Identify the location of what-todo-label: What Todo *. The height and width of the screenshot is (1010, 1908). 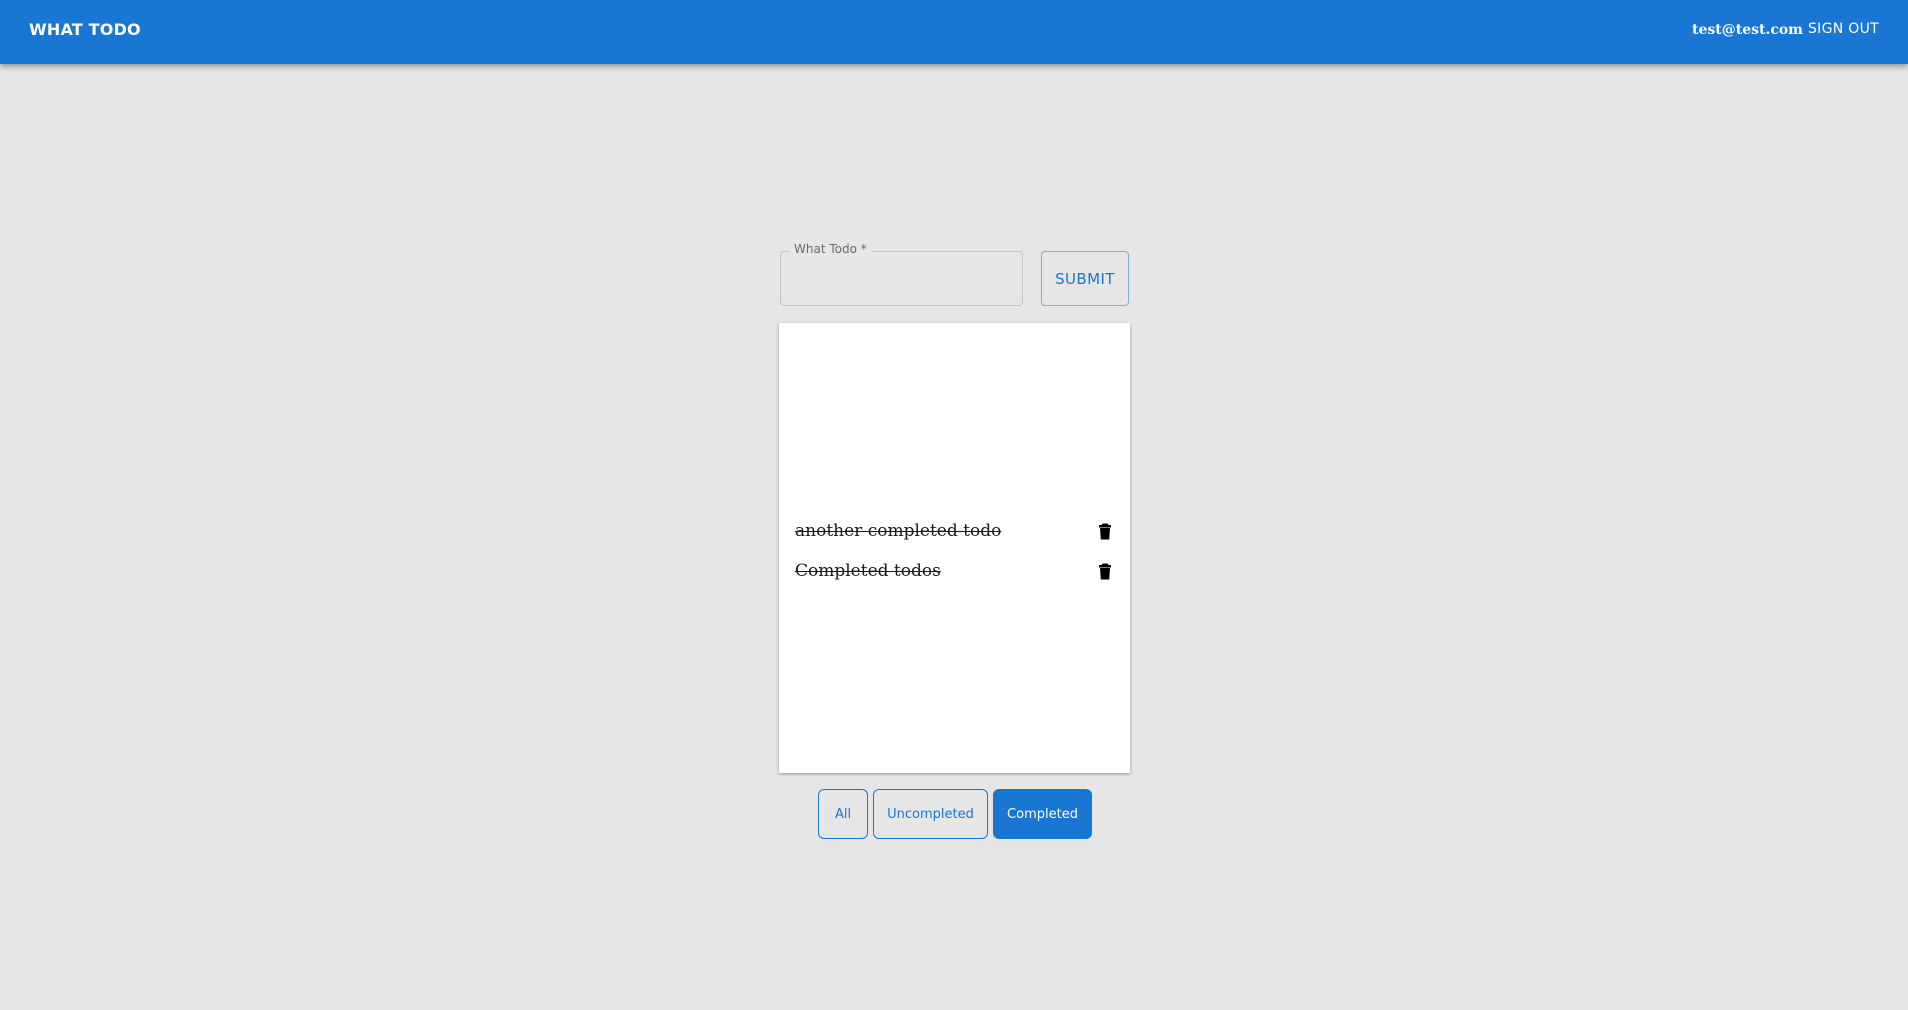
(830, 249).